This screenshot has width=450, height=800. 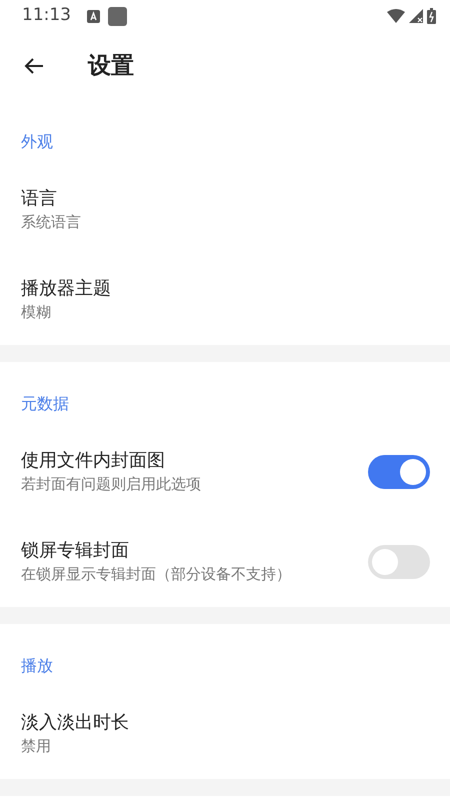 What do you see at coordinates (45, 403) in the screenshot?
I see `section-header: 元数据` at bounding box center [45, 403].